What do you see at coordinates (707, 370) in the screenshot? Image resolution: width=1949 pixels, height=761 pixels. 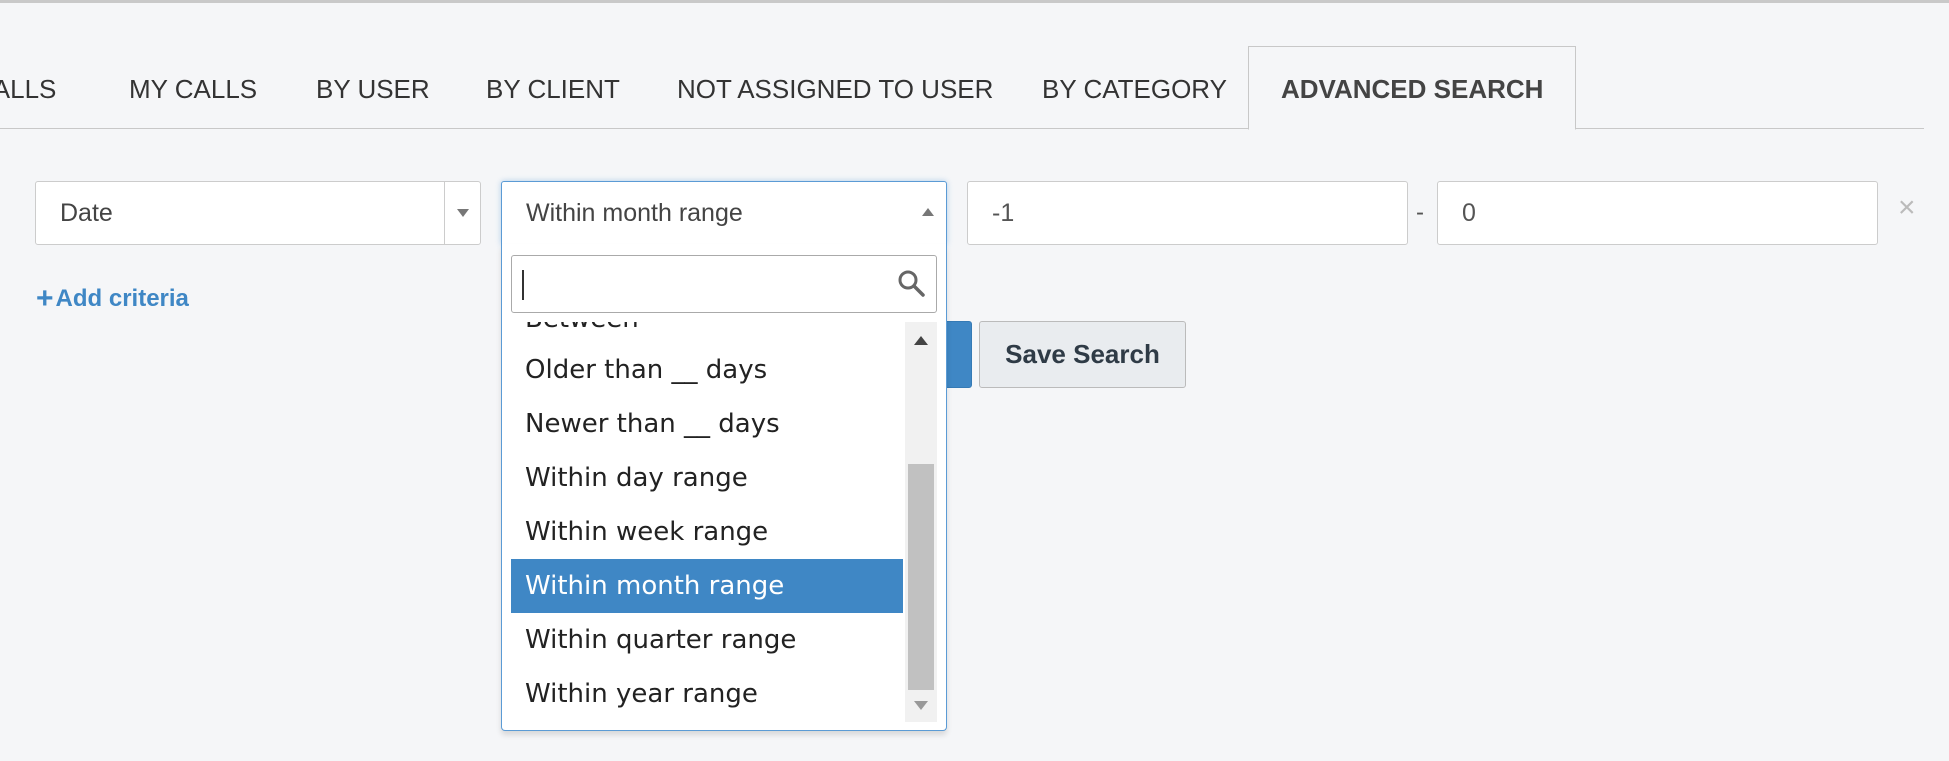 I see `option-older-than-days: Older than __ days` at bounding box center [707, 370].